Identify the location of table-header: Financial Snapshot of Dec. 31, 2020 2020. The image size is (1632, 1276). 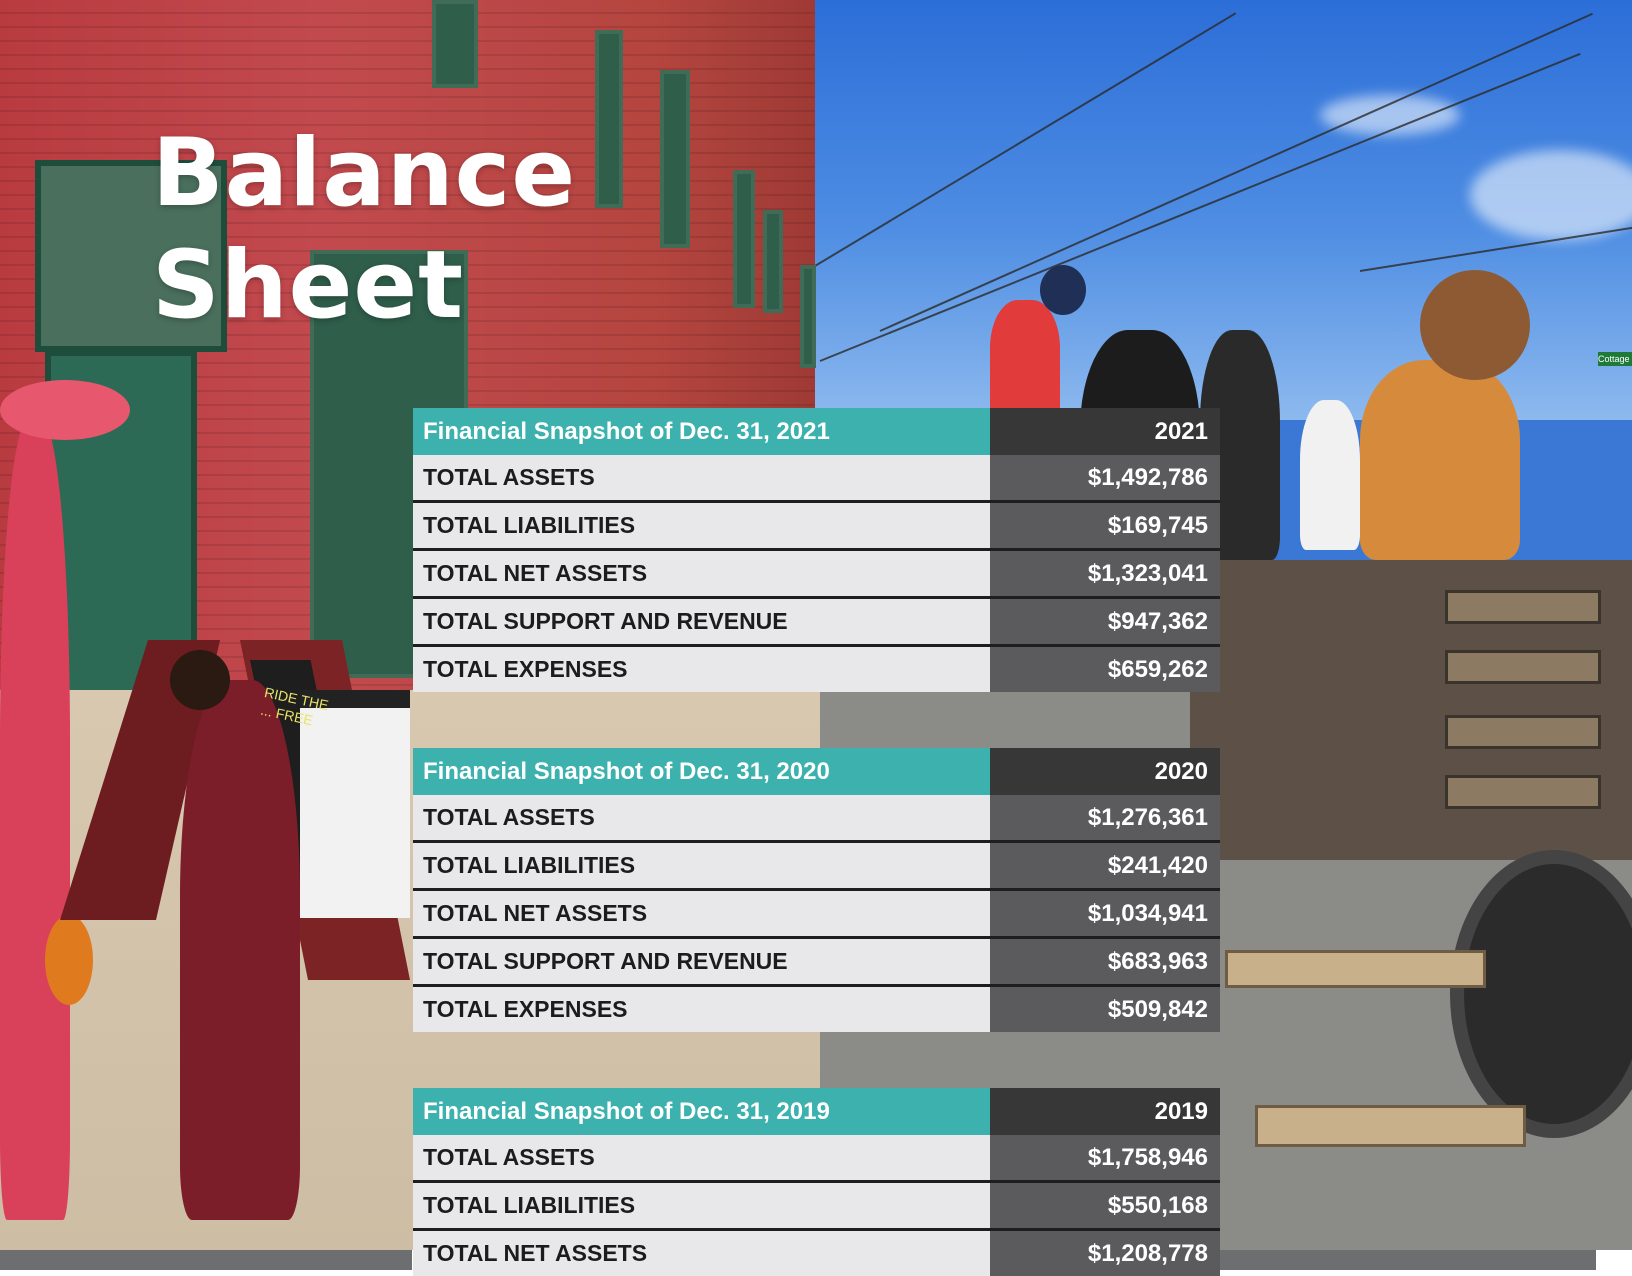
(816, 771).